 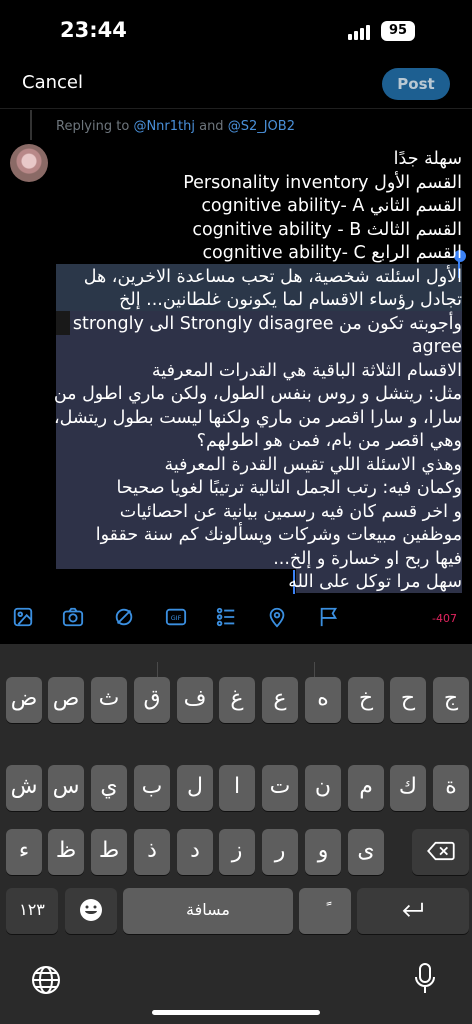 I want to click on compose-toolbar: GIF, so click(x=236, y=618).